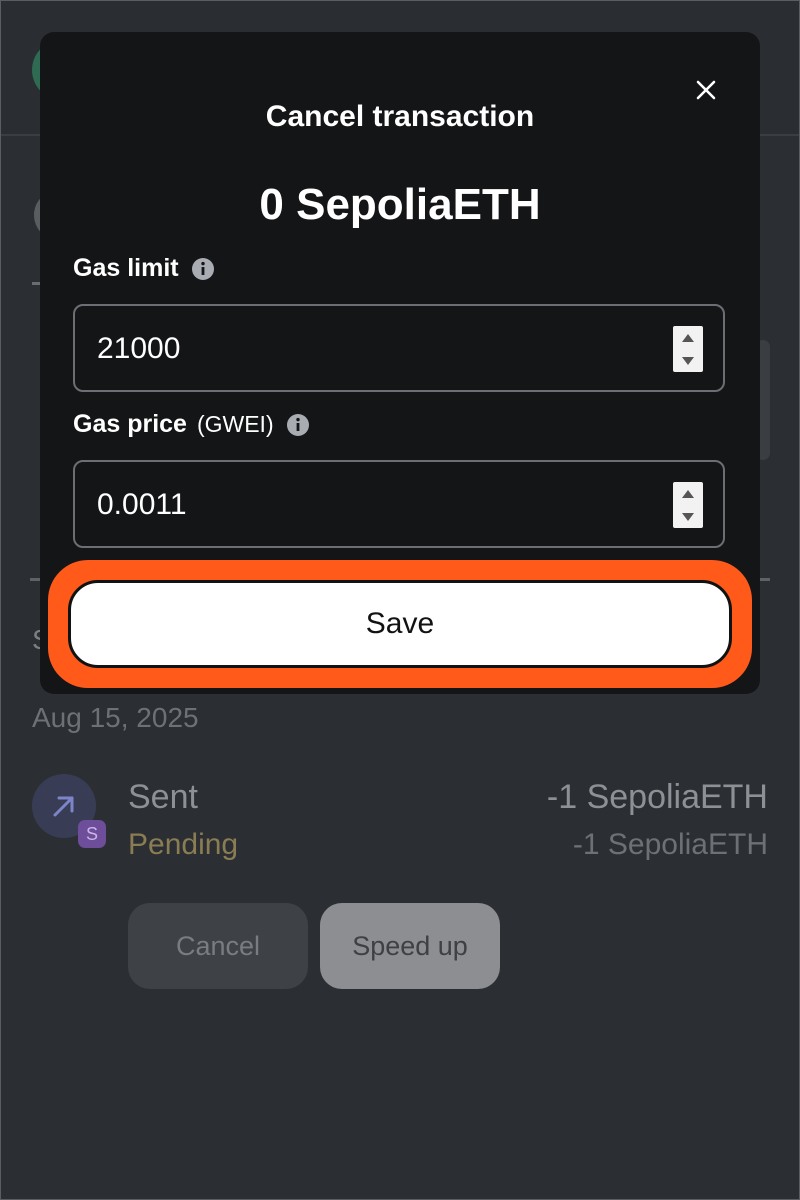 The width and height of the screenshot is (800, 1200). I want to click on save-button: Save, so click(400, 624).